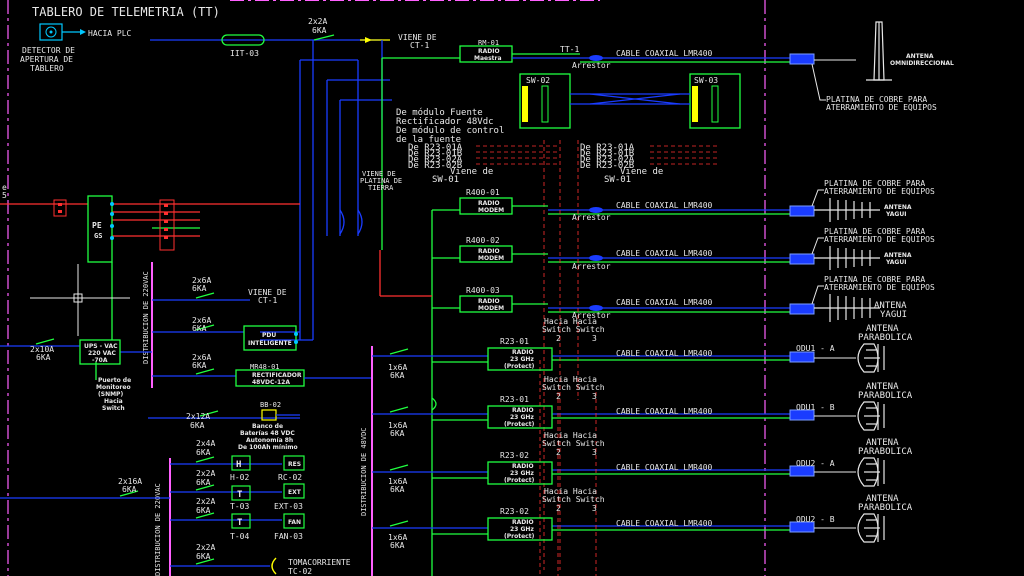  I want to click on r23-1-l3: (Protect), so click(519, 366).